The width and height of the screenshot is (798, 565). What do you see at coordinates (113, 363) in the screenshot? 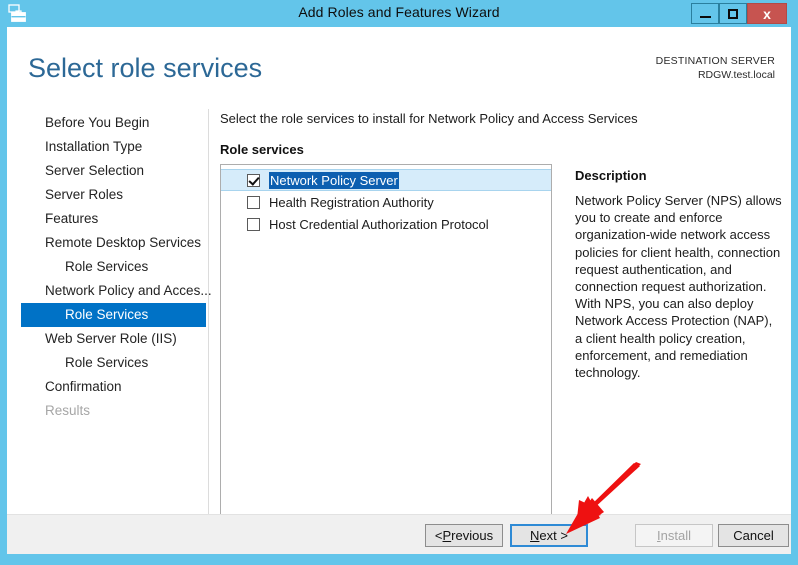
I see `sidebar-item-role-services-10: Role Services` at bounding box center [113, 363].